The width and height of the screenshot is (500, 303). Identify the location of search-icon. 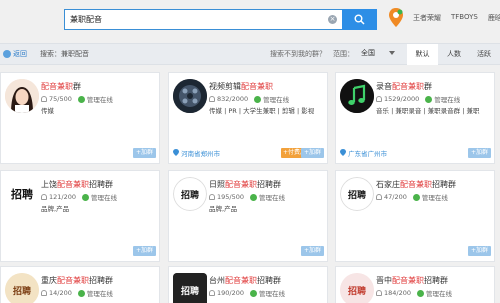
(359, 19).